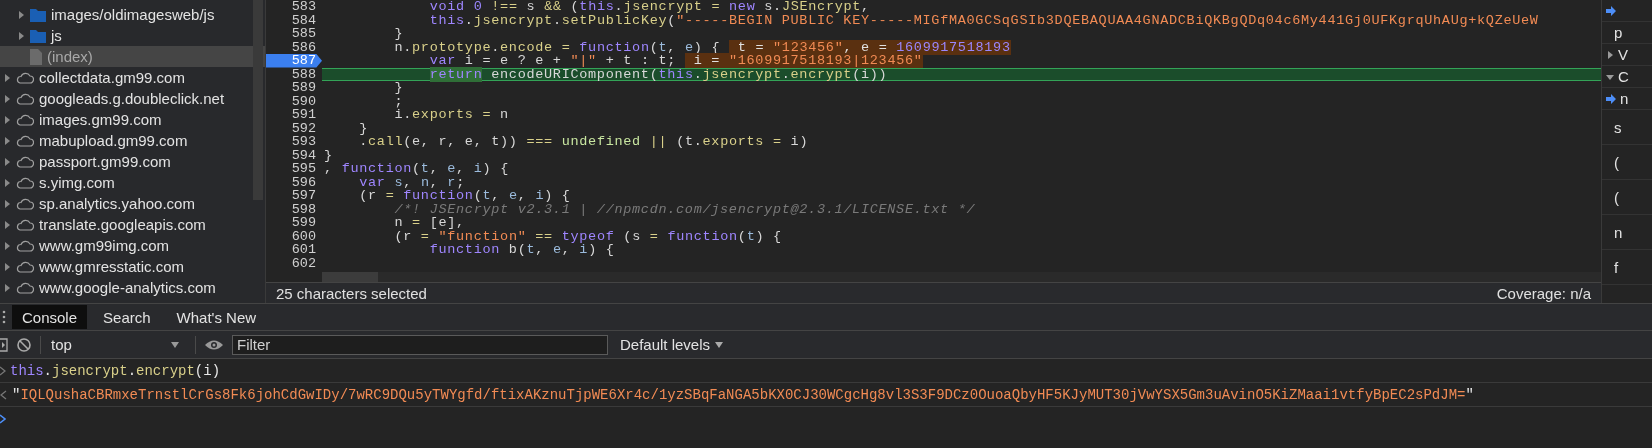 This screenshot has width=1652, height=448. What do you see at coordinates (399, 182) in the screenshot?
I see `code-variable: s` at bounding box center [399, 182].